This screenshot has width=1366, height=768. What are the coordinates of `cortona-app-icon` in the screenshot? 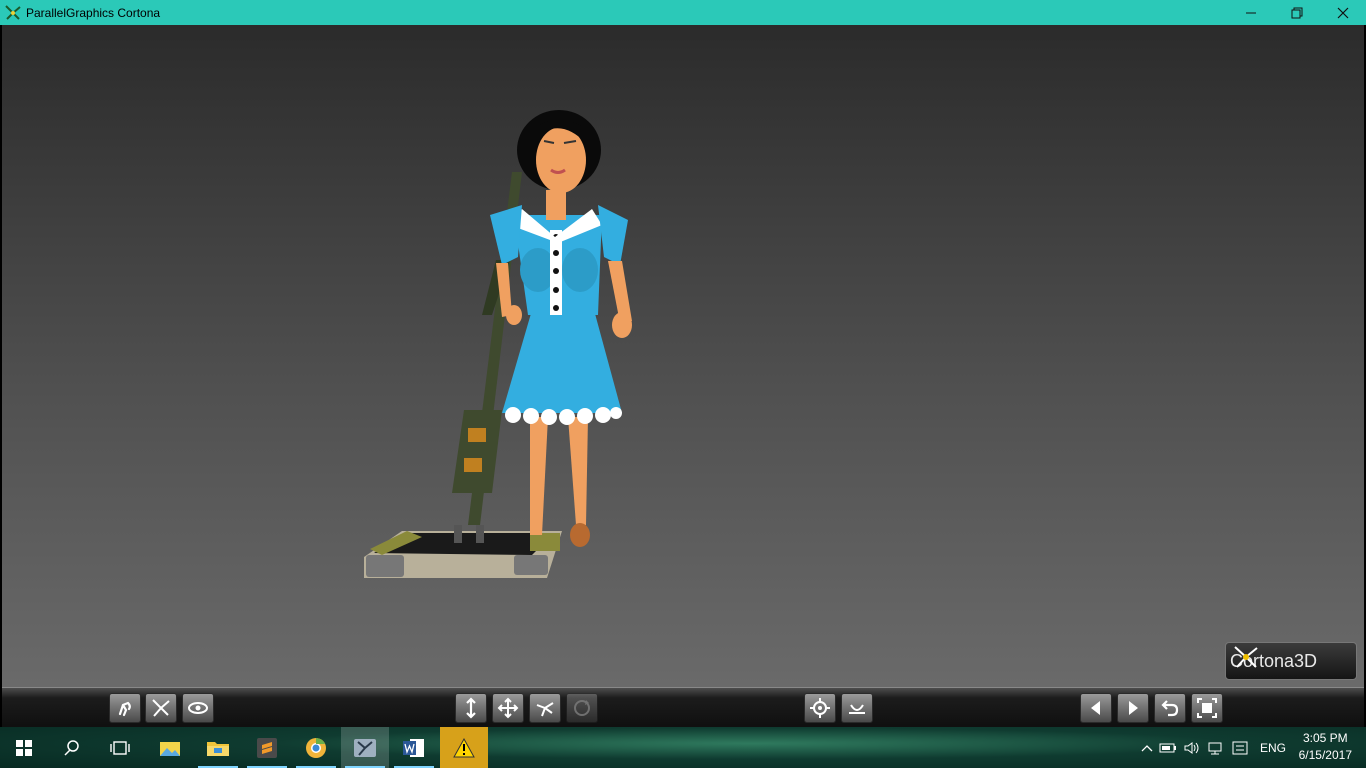 It's located at (13, 12).